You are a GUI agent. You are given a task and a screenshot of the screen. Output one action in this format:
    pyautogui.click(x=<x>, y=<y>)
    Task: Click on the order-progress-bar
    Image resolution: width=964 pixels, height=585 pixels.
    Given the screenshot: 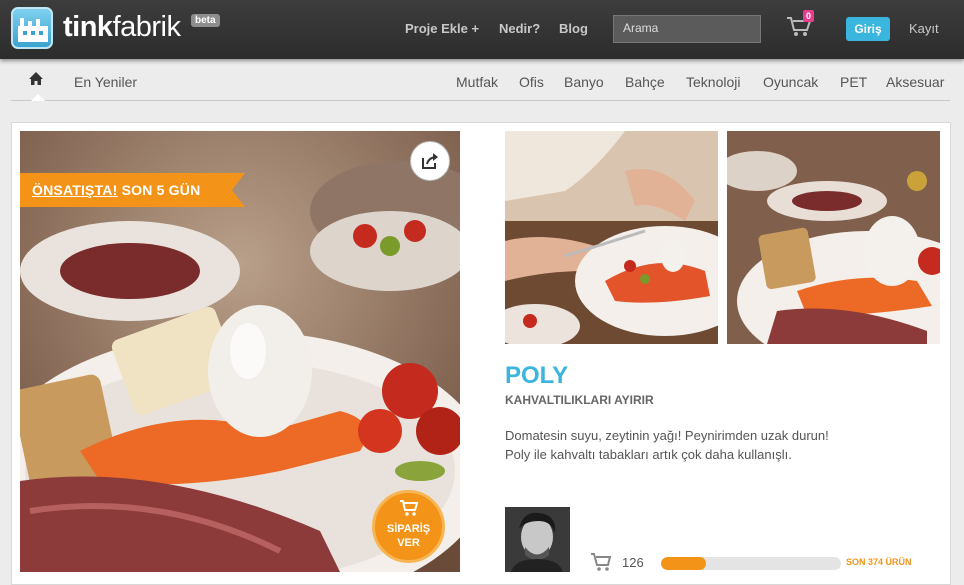 What is the action you would take?
    pyautogui.click(x=751, y=563)
    